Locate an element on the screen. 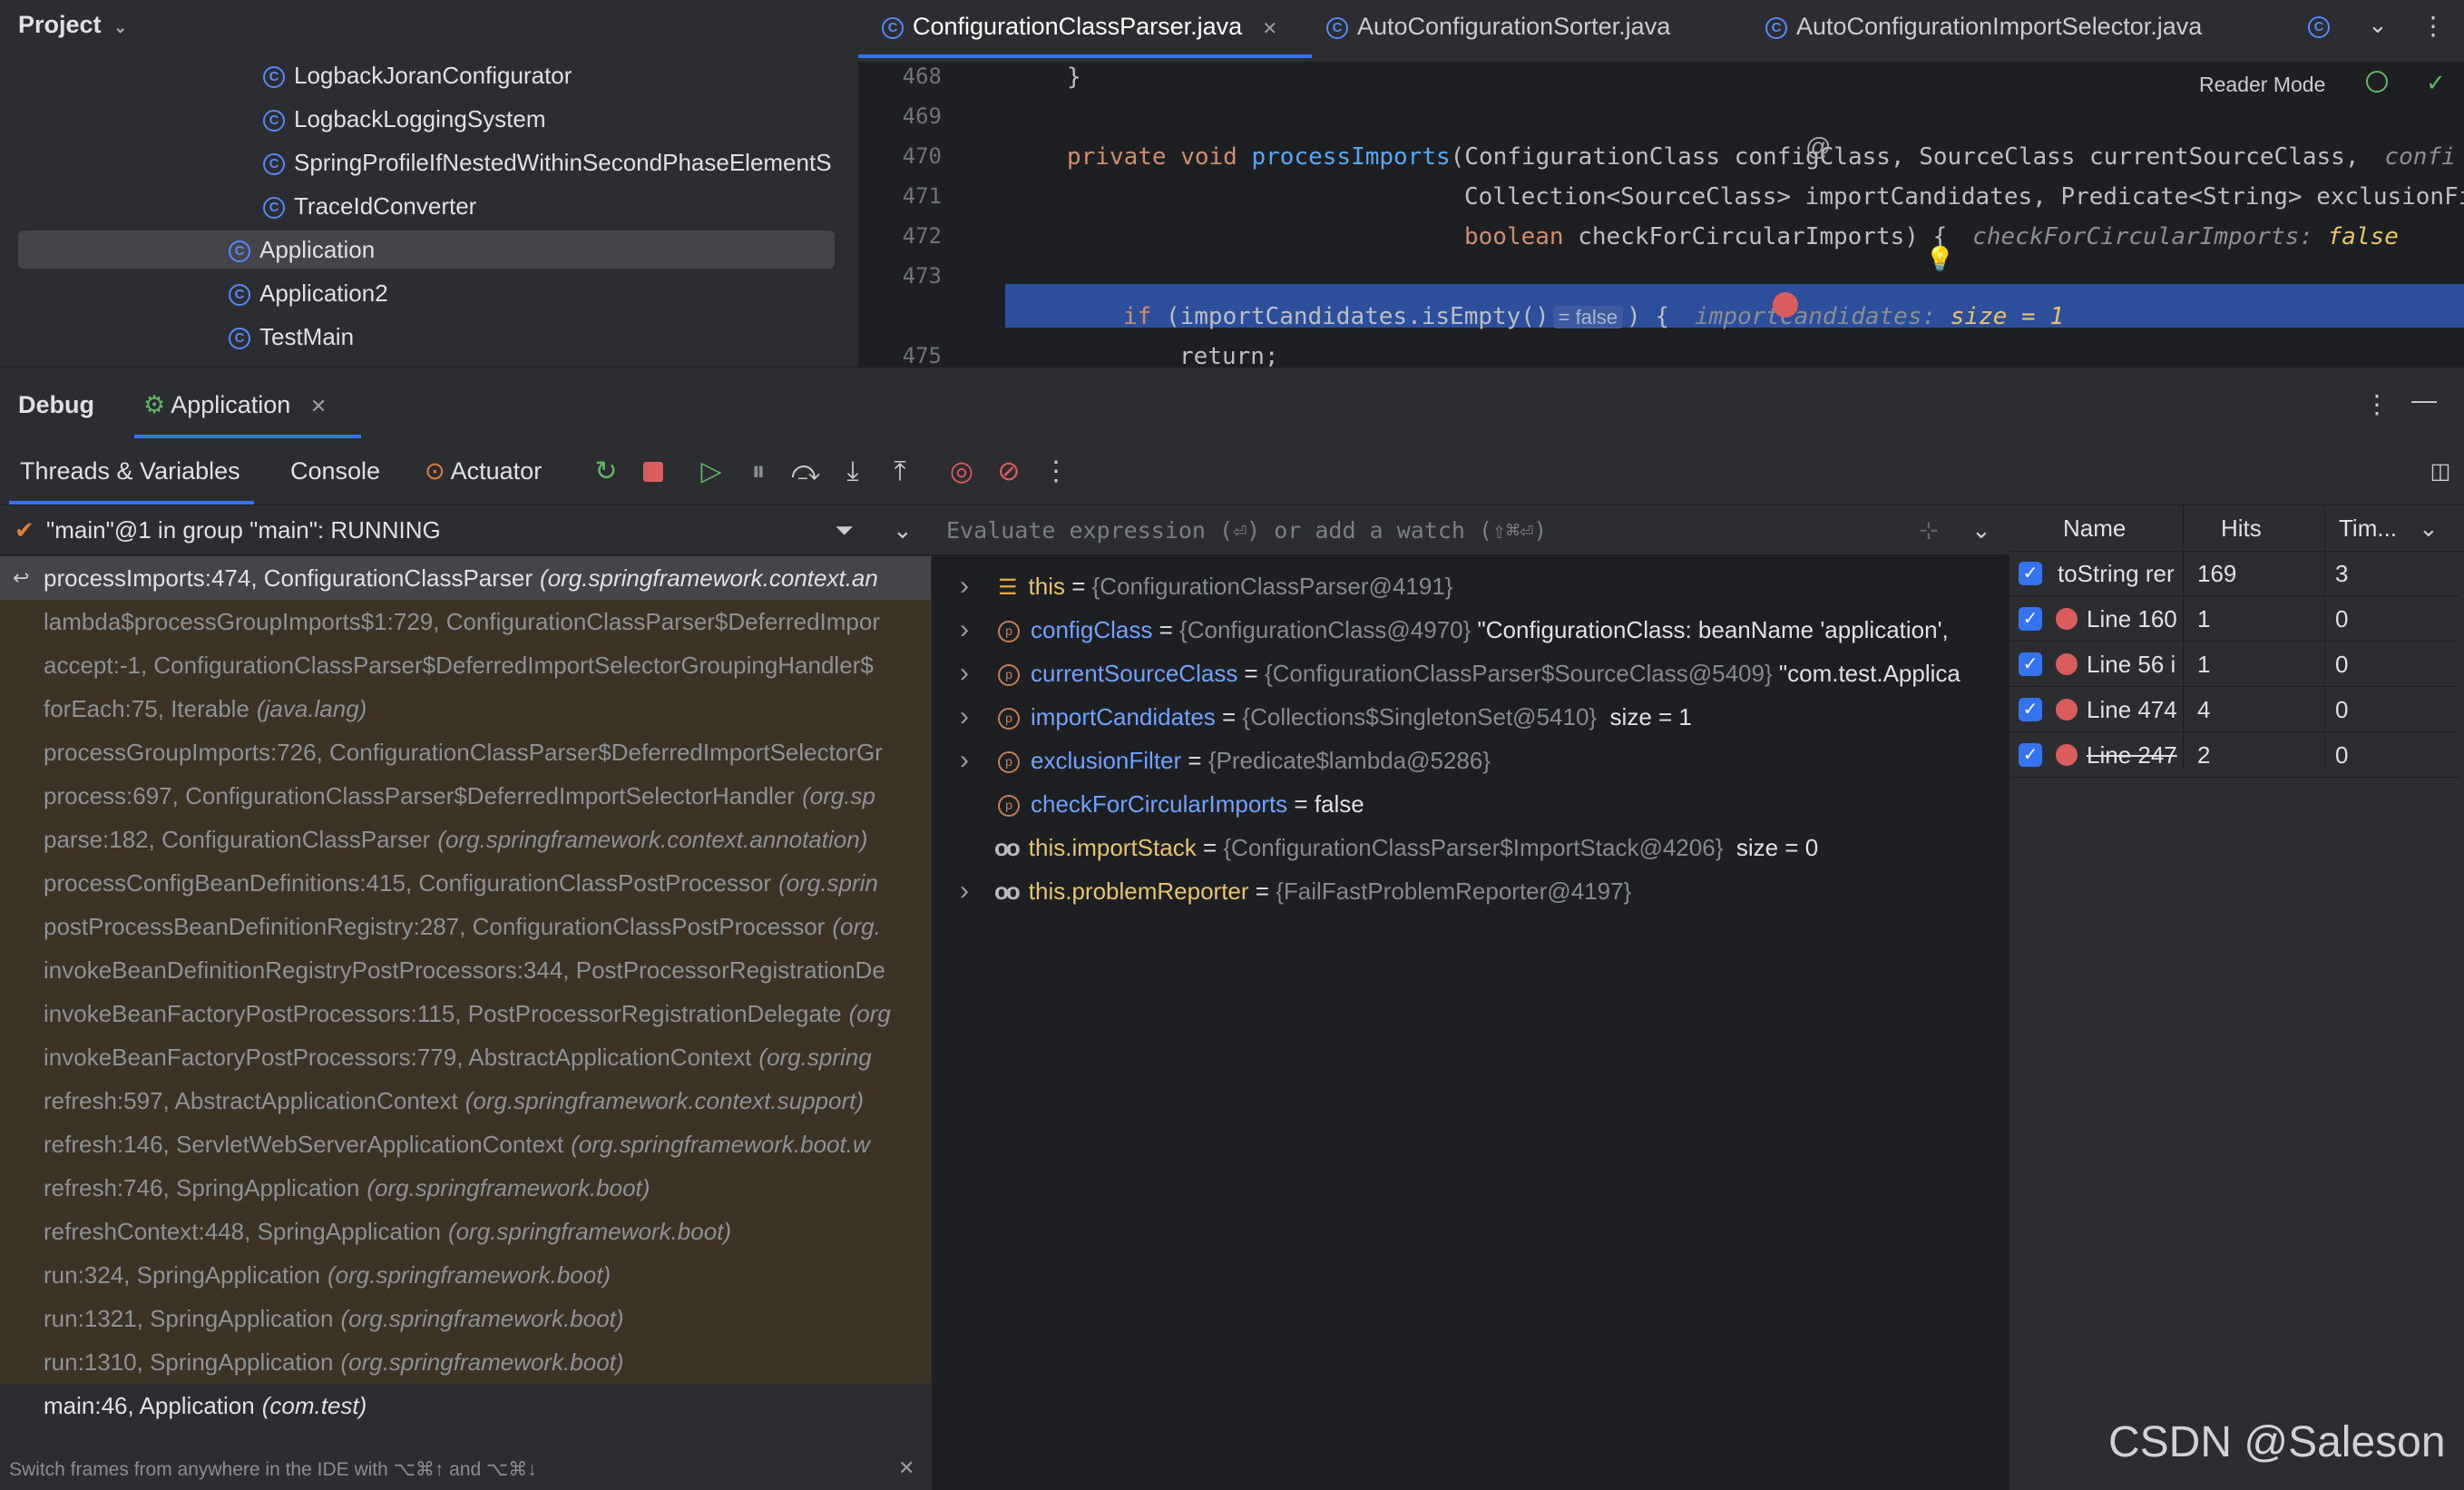 The width and height of the screenshot is (2464, 1490). breakpoint-row: ✓ Line 56 i 1 0 is located at coordinates (2234, 664).